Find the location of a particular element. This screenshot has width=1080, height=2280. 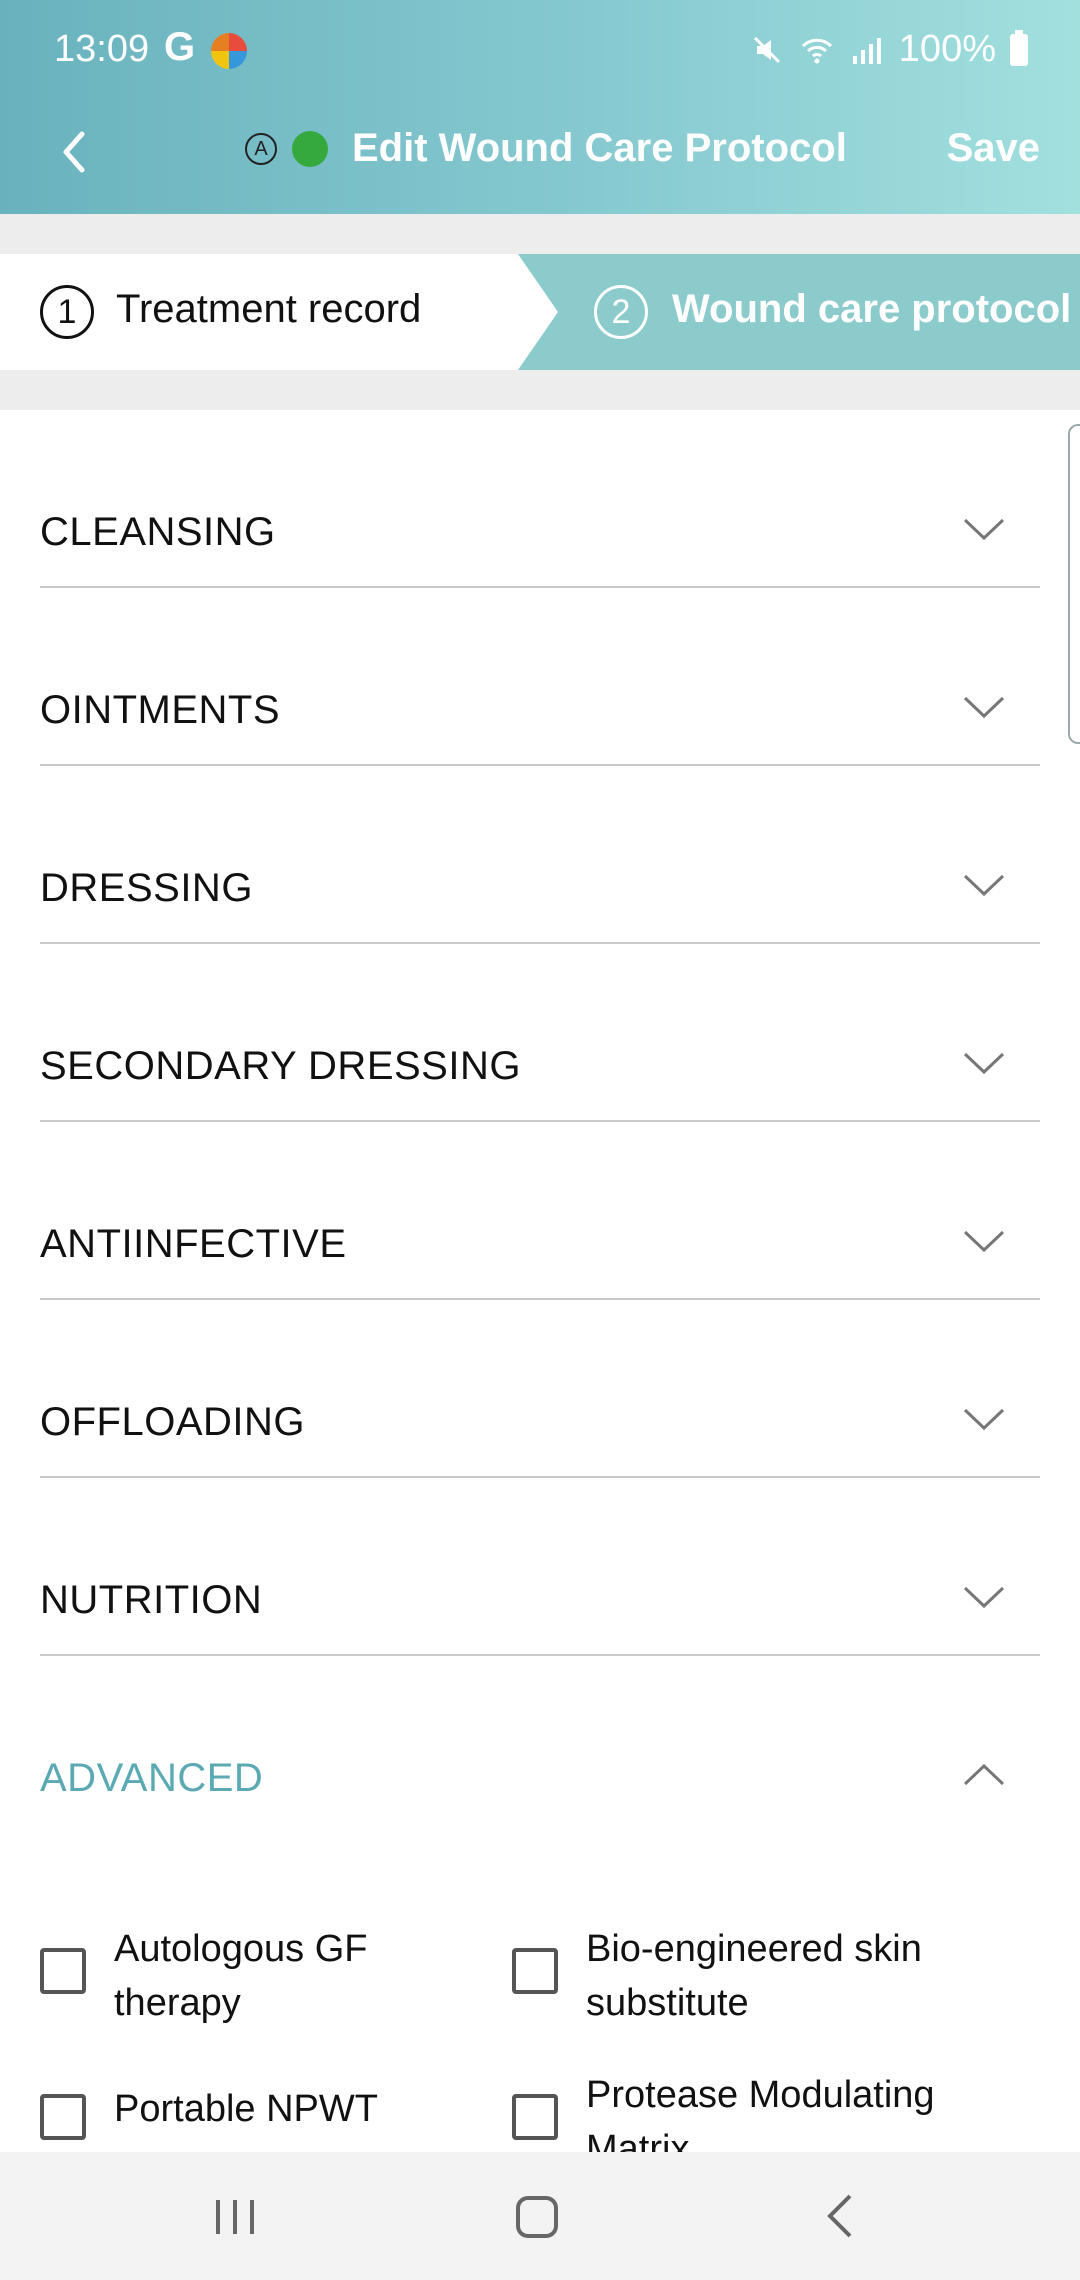

section-nutrition: NUTRITION is located at coordinates (540, 1567).